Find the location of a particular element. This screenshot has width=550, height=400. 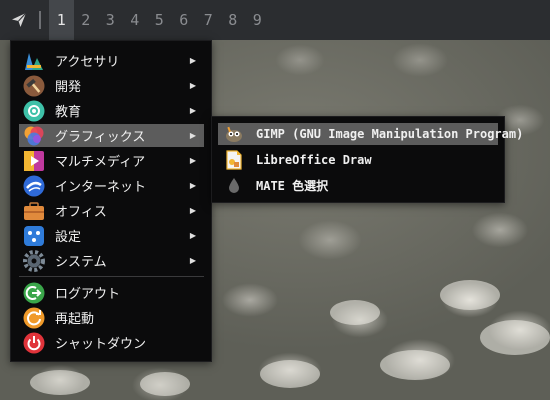

menu-item-label: システム is located at coordinates (81, 262).